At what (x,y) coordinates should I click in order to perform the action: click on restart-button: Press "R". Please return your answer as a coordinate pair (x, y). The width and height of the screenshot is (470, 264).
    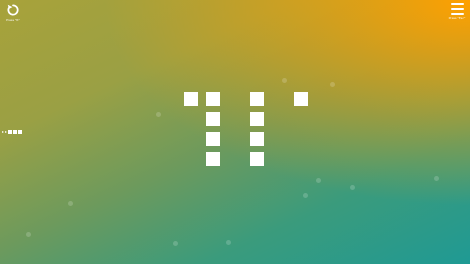
    Looking at the image, I should click on (13, 12).